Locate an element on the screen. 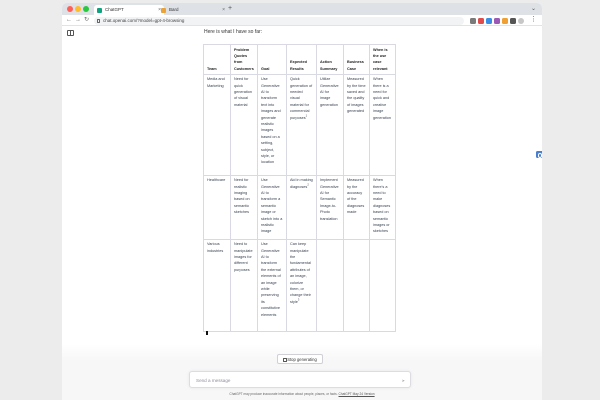  minimize-window-button is located at coordinates (78, 9).